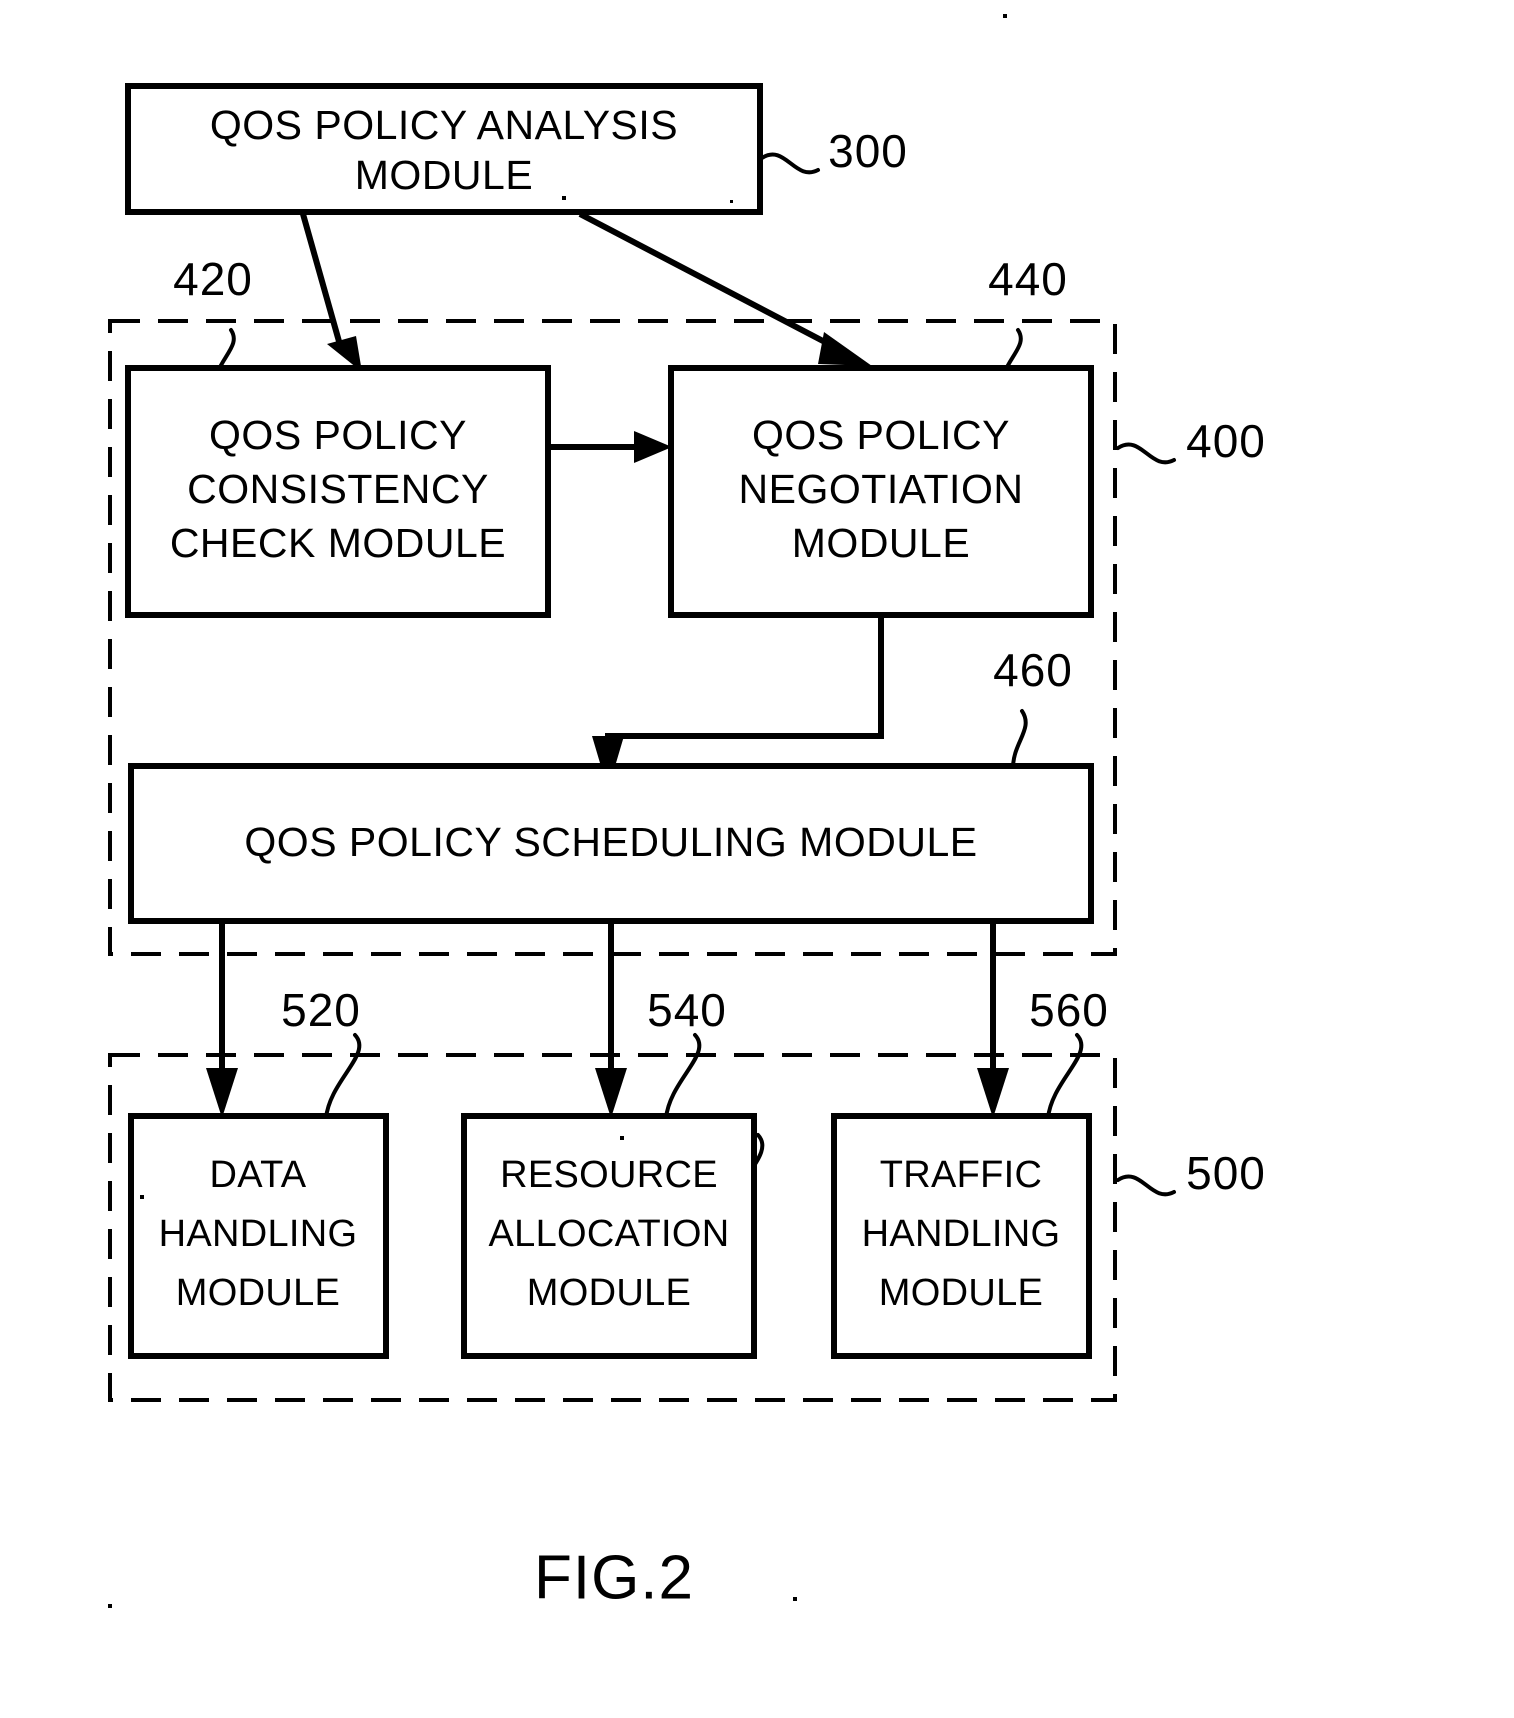  I want to click on arrow-scheduling-to-traffic-handling, so click(993, 1019).